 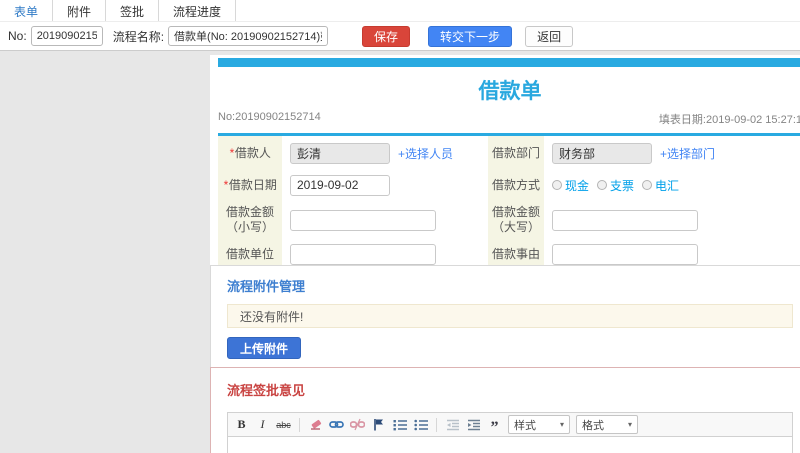 What do you see at coordinates (510, 91) in the screenshot?
I see `form-title: 借款单` at bounding box center [510, 91].